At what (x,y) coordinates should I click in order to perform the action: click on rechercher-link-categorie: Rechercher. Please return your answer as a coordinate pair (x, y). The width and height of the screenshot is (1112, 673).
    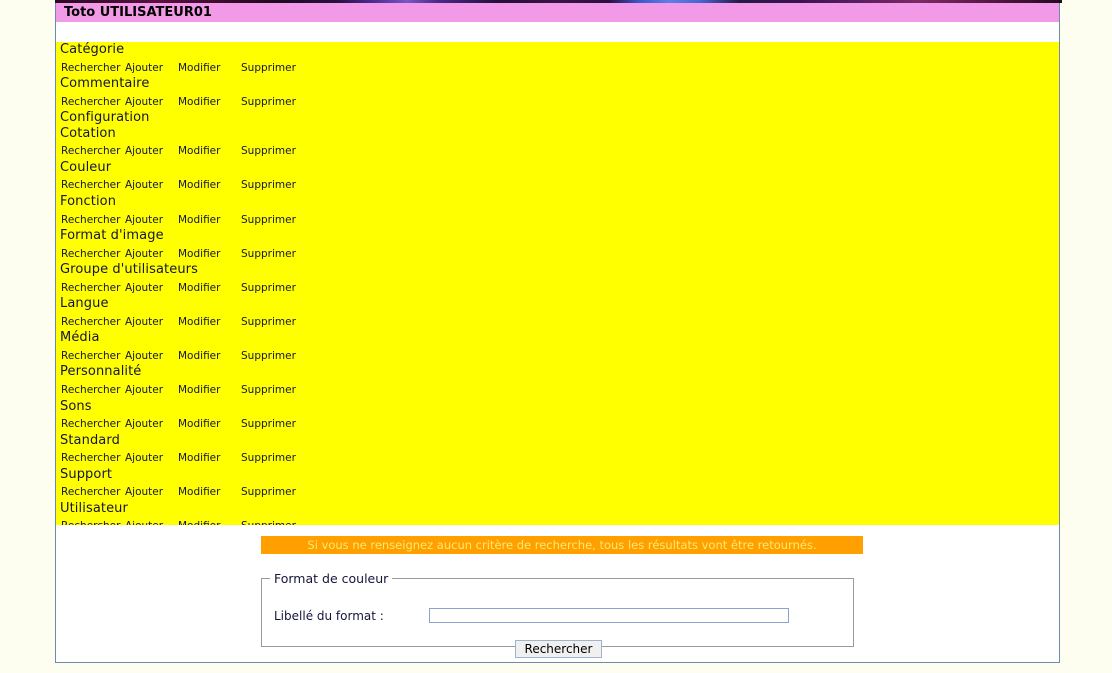
    Looking at the image, I should click on (93, 69).